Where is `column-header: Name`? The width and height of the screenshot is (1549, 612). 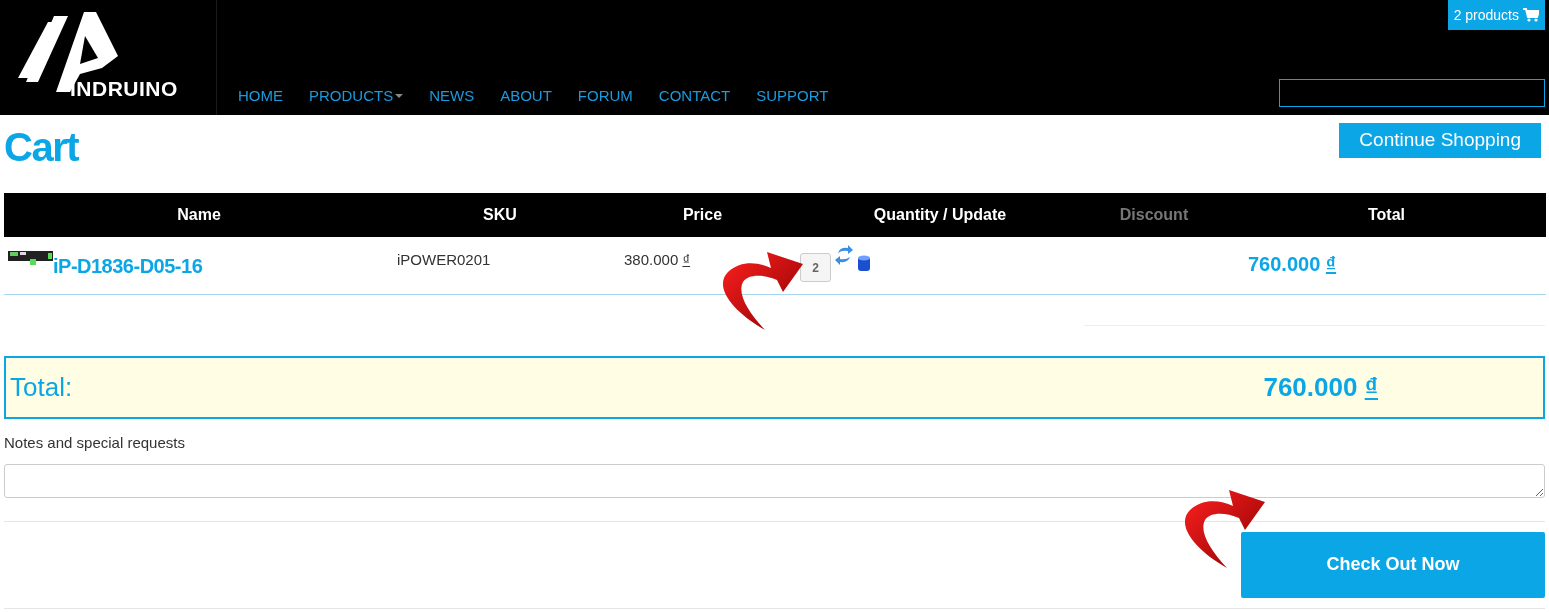
column-header: Name is located at coordinates (199, 215).